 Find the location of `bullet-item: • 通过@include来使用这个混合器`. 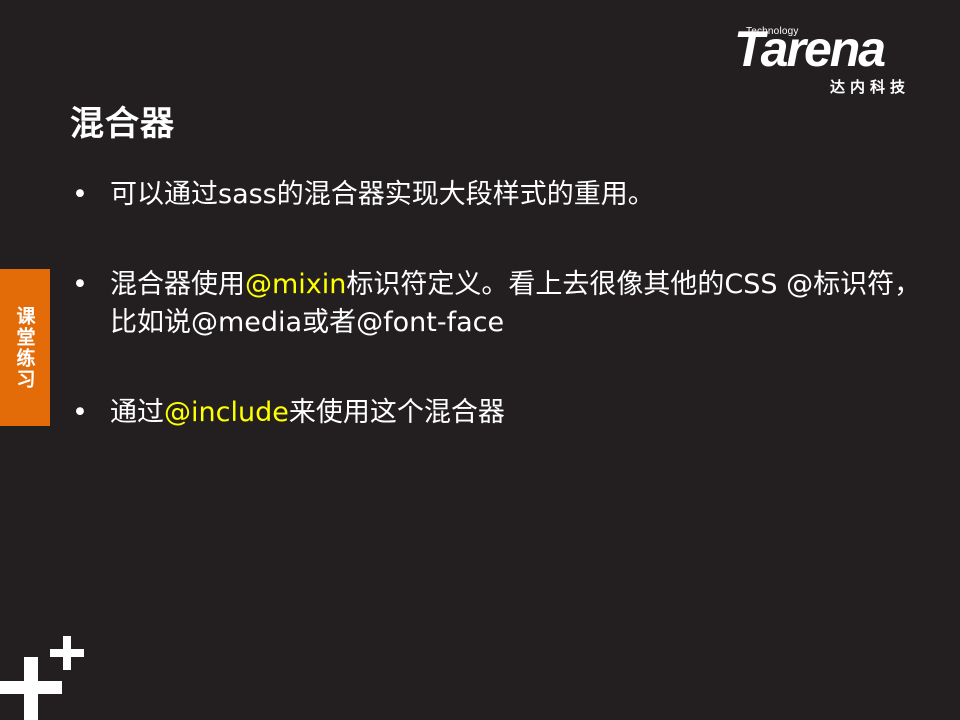

bullet-item: • 通过@include来使用这个混合器 is located at coordinates (500, 413).